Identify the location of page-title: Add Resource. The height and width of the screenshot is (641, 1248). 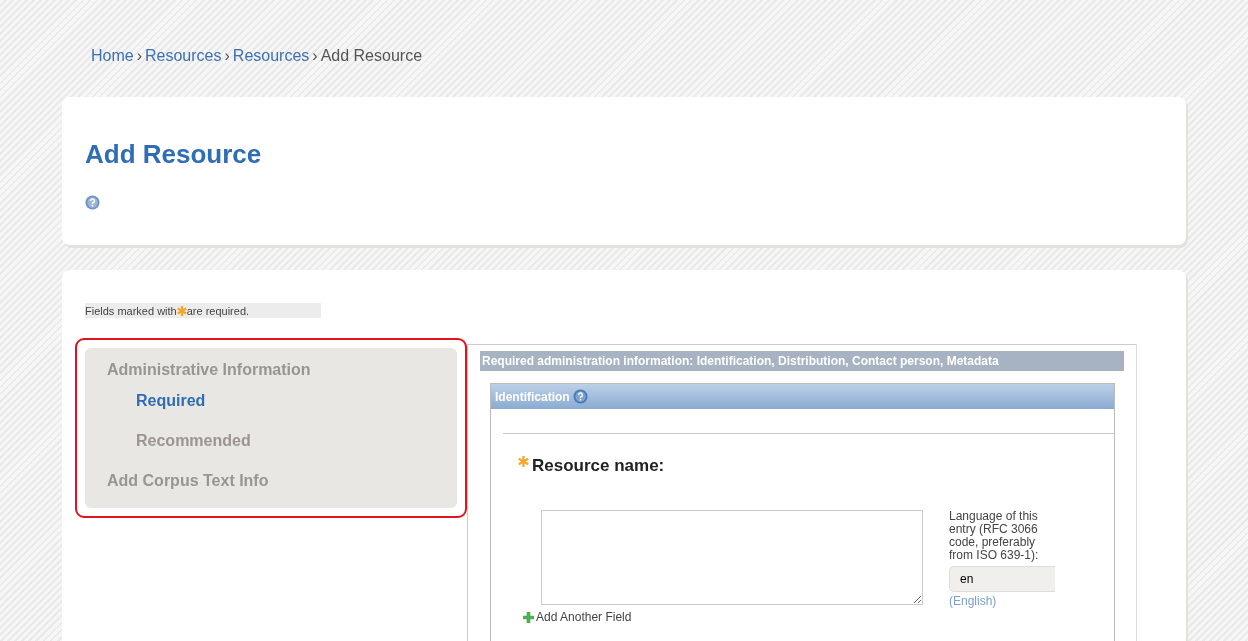
(173, 154).